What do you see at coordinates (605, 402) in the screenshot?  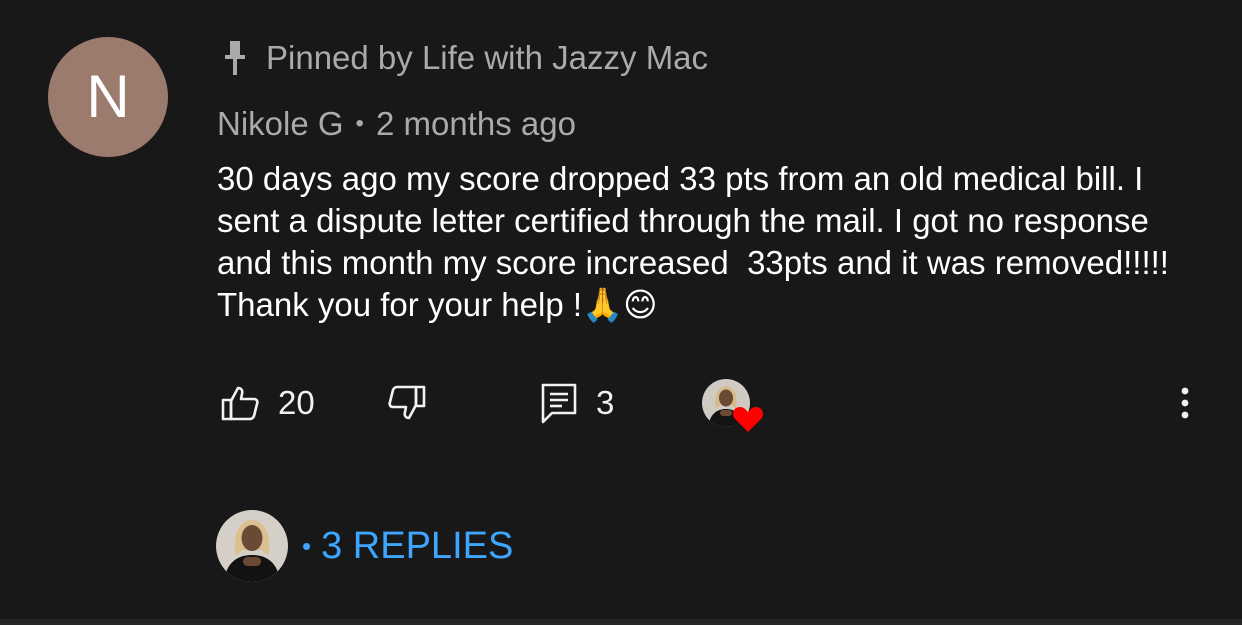 I see `reply-count: 3` at bounding box center [605, 402].